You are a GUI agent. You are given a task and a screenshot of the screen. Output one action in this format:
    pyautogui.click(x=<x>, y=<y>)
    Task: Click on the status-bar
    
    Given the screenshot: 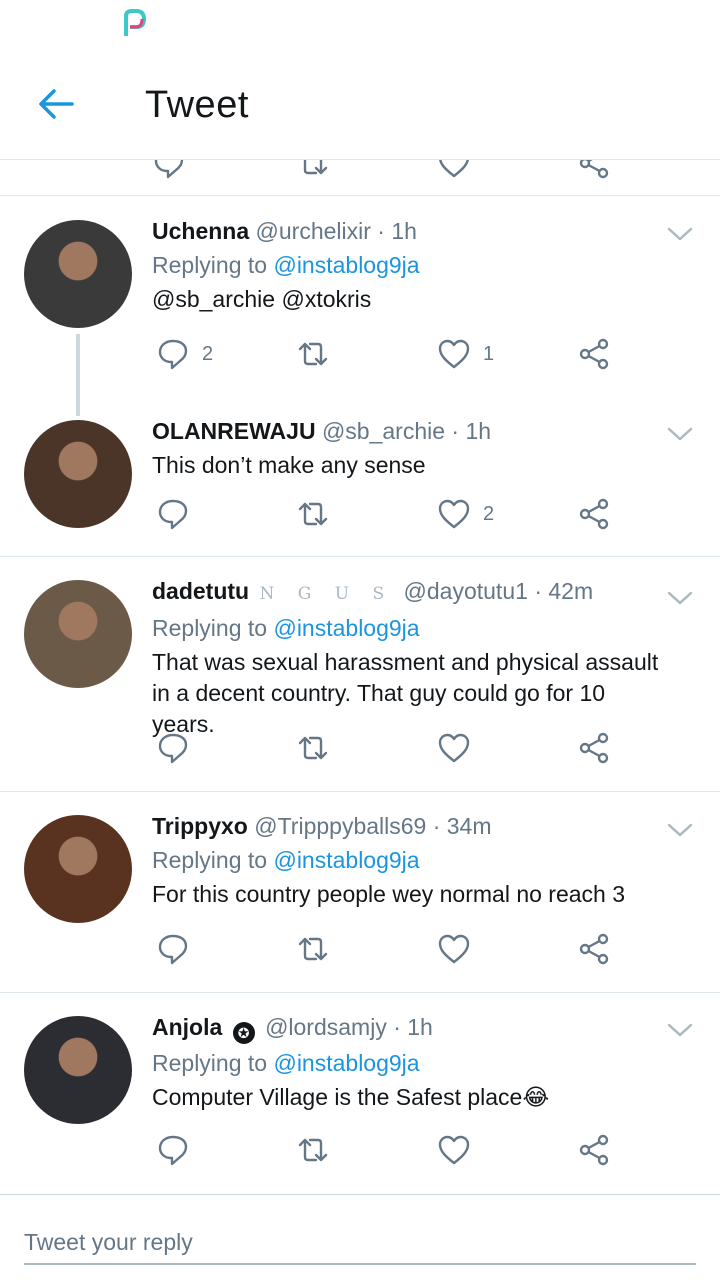 What is the action you would take?
    pyautogui.click(x=360, y=25)
    